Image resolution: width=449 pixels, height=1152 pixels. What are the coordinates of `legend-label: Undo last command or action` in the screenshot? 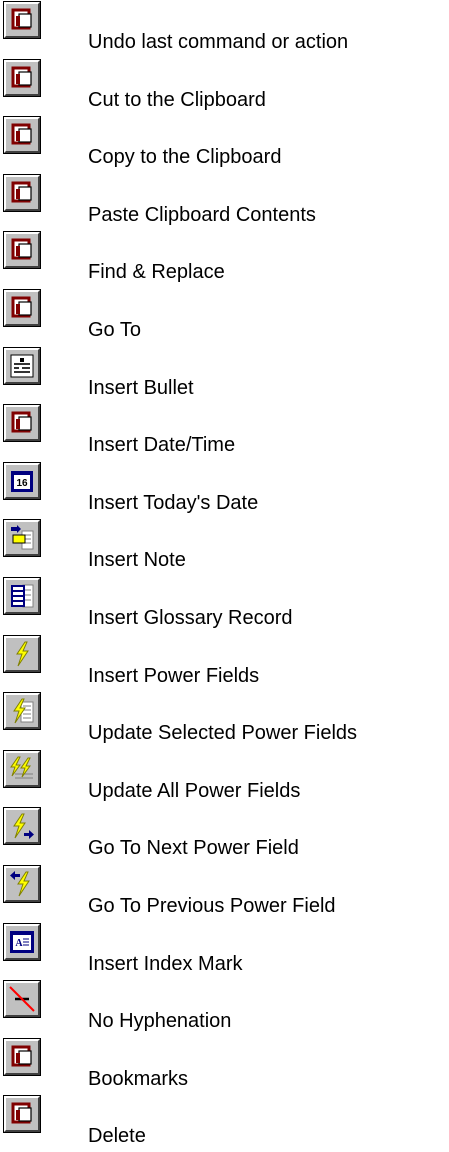 It's located at (218, 42).